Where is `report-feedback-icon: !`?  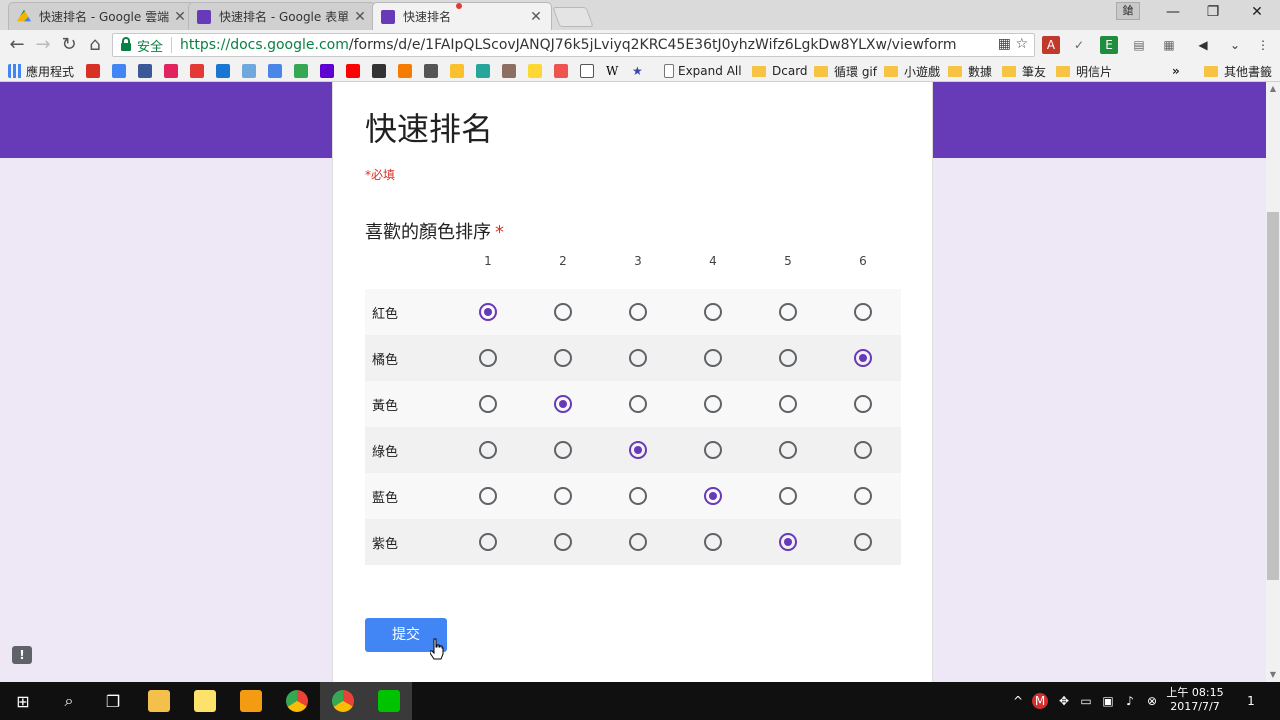 report-feedback-icon: ! is located at coordinates (22, 655).